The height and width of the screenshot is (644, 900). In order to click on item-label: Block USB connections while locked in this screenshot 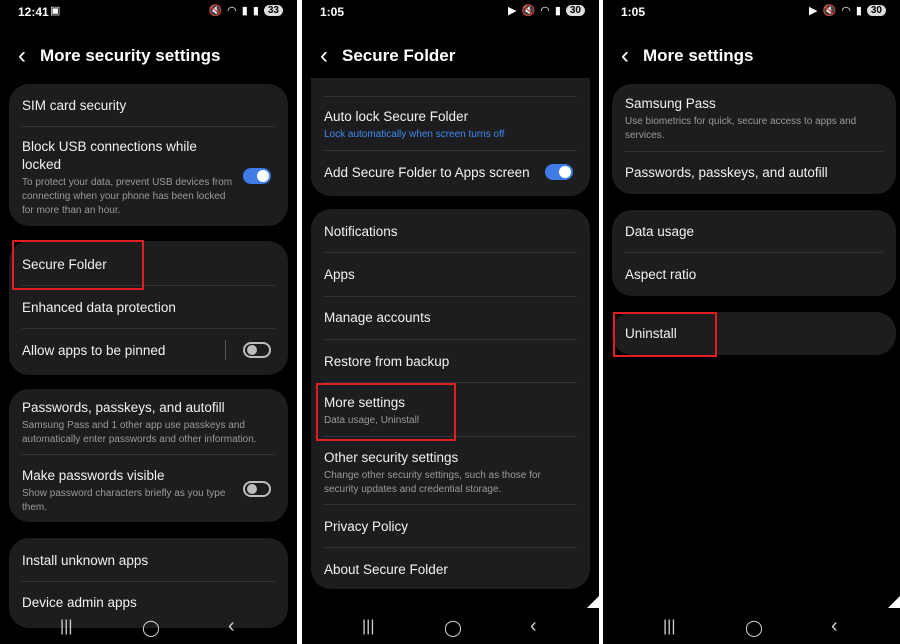, I will do `click(109, 155)`.